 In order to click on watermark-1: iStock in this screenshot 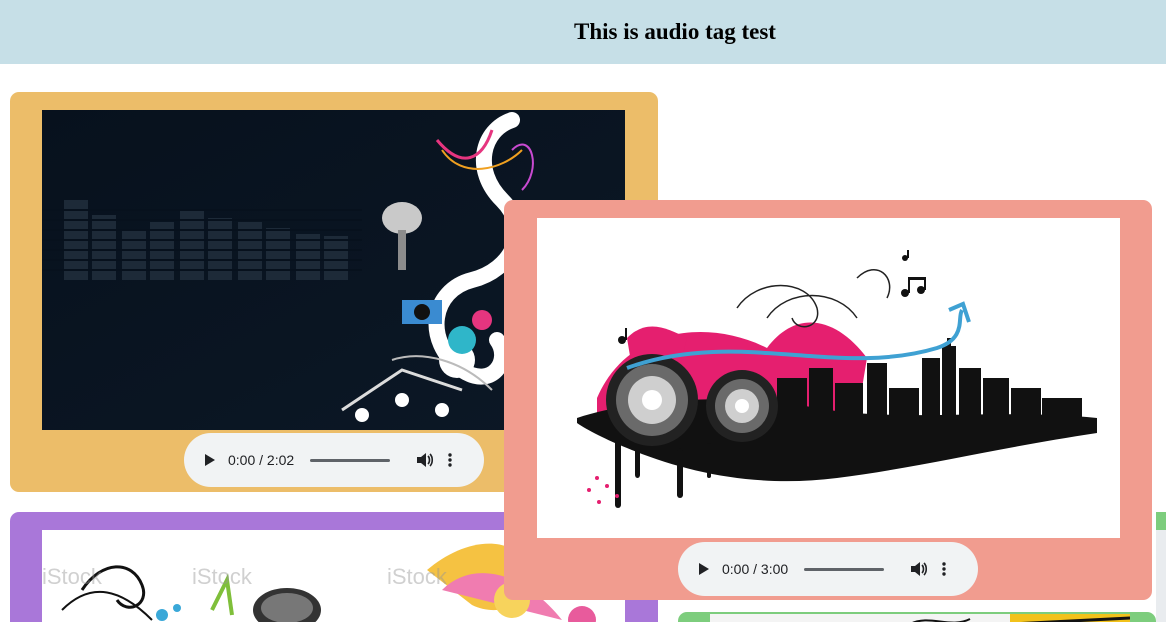, I will do `click(72, 576)`.